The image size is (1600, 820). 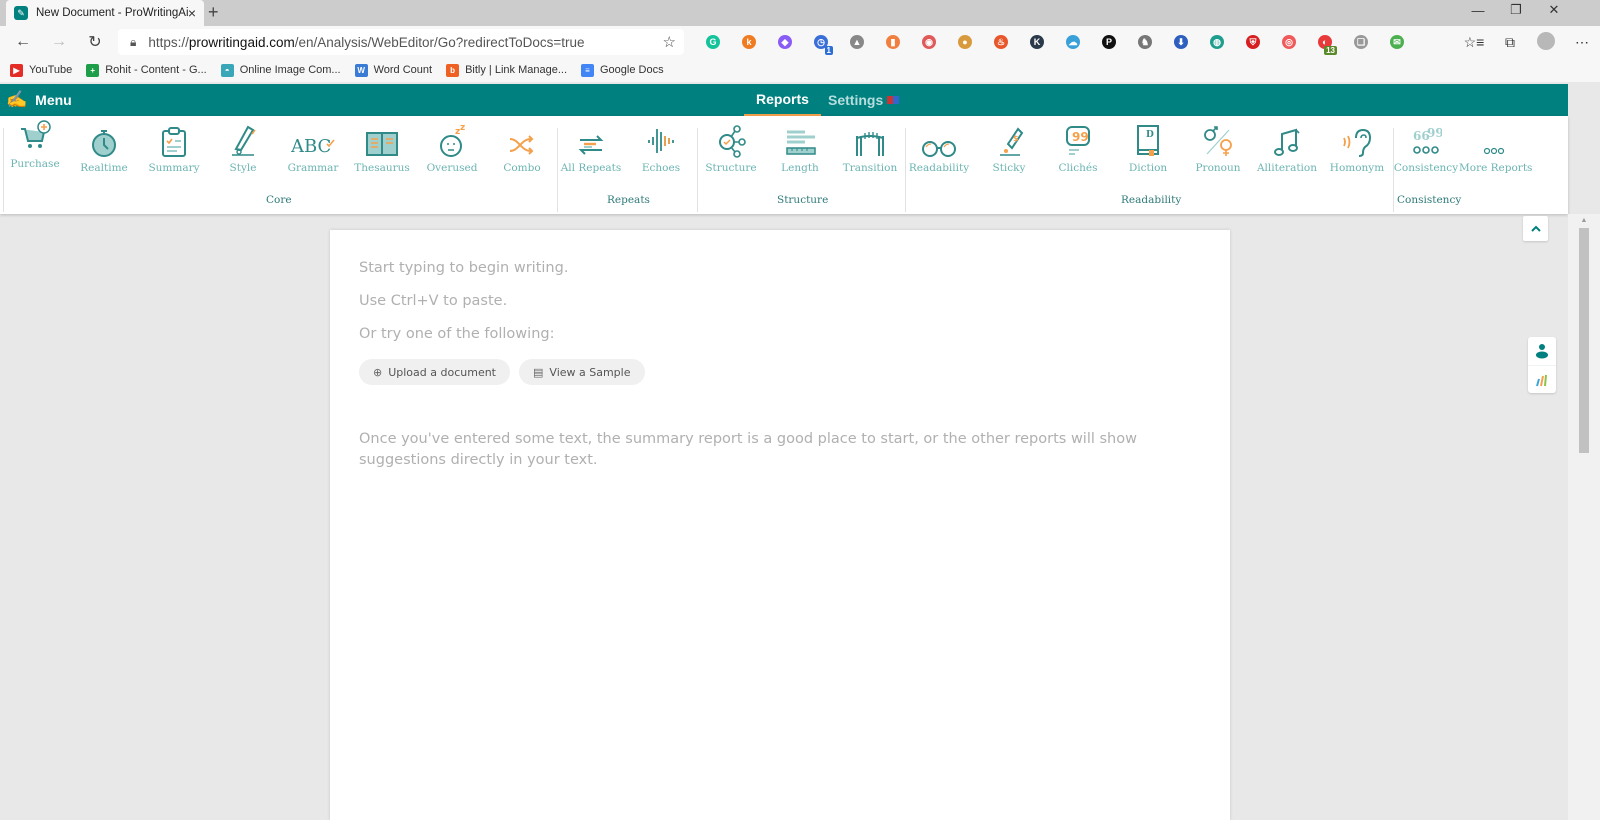 I want to click on extension-p-icon: P, so click(x=1109, y=42).